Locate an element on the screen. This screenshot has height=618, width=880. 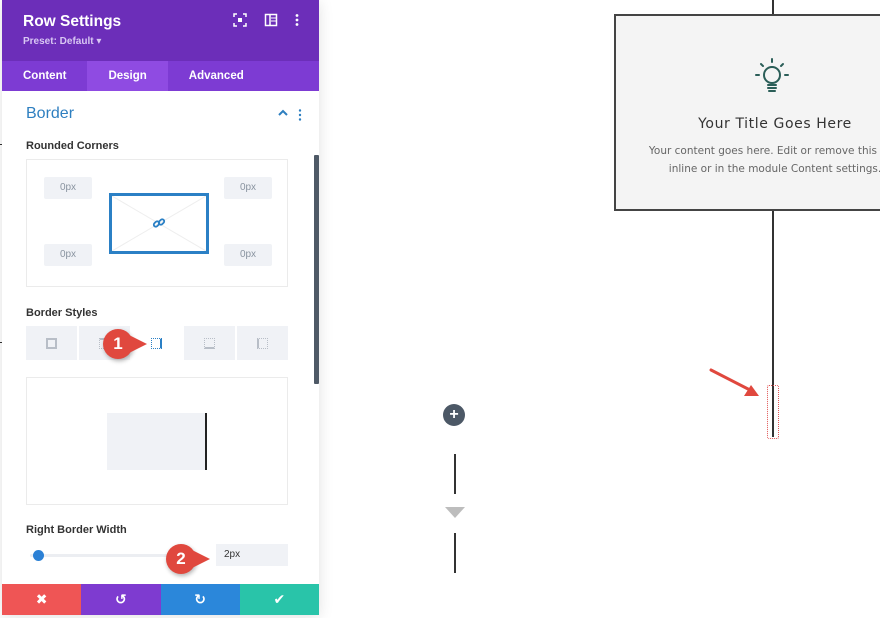
right-border-width-label: Right Border Width is located at coordinates (76, 530).